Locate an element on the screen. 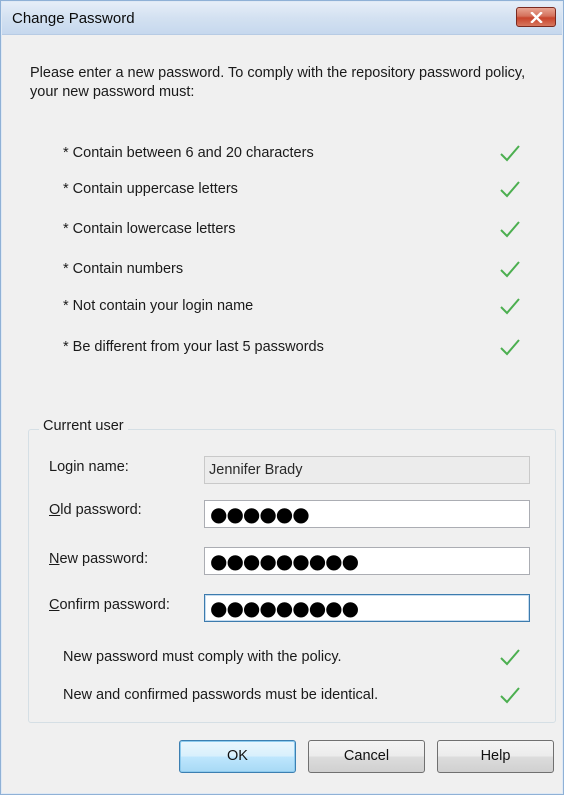 This screenshot has height=795, width=564. ok-button: OK is located at coordinates (237, 756).